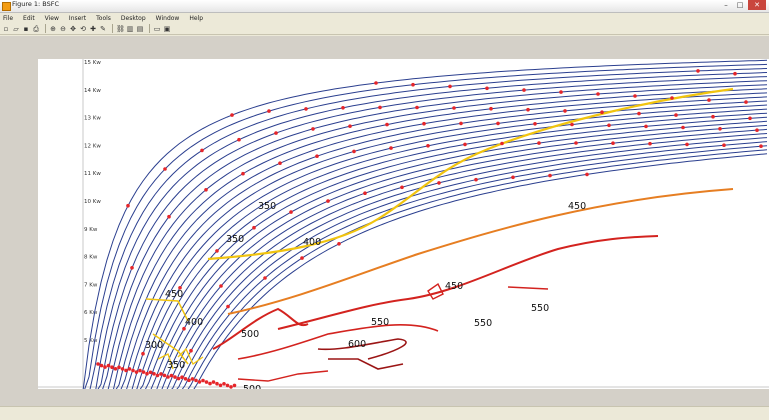 The width and height of the screenshot is (769, 420). Describe the element at coordinates (29, 18) in the screenshot. I see `menu-edit: Edit` at that location.